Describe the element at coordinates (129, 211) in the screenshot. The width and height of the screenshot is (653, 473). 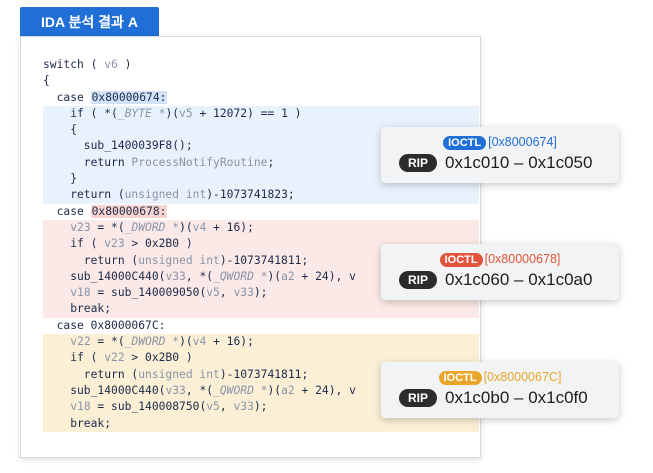
I see `case-value: 0x80000678:` at that location.